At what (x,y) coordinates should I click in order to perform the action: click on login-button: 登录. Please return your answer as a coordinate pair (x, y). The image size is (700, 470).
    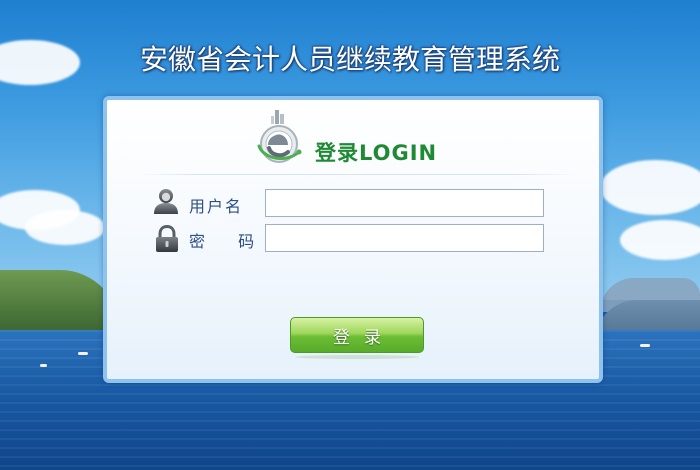
    Looking at the image, I should click on (357, 335).